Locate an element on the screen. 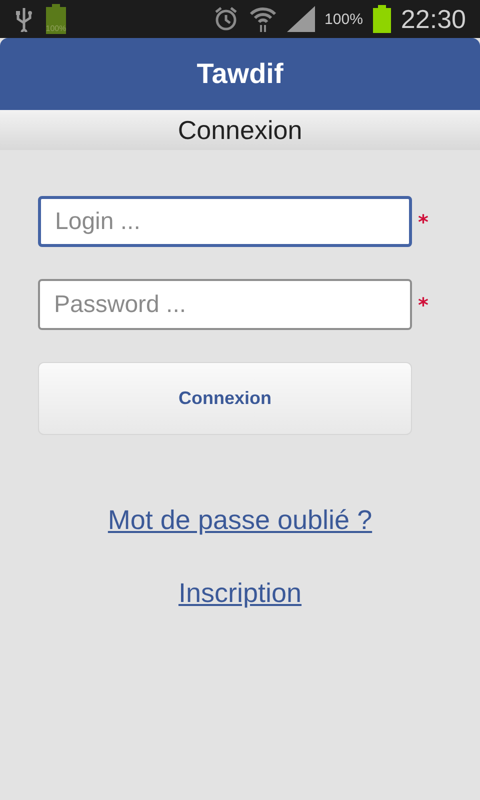 This screenshot has height=800, width=480. alarm-clock-icon is located at coordinates (225, 19).